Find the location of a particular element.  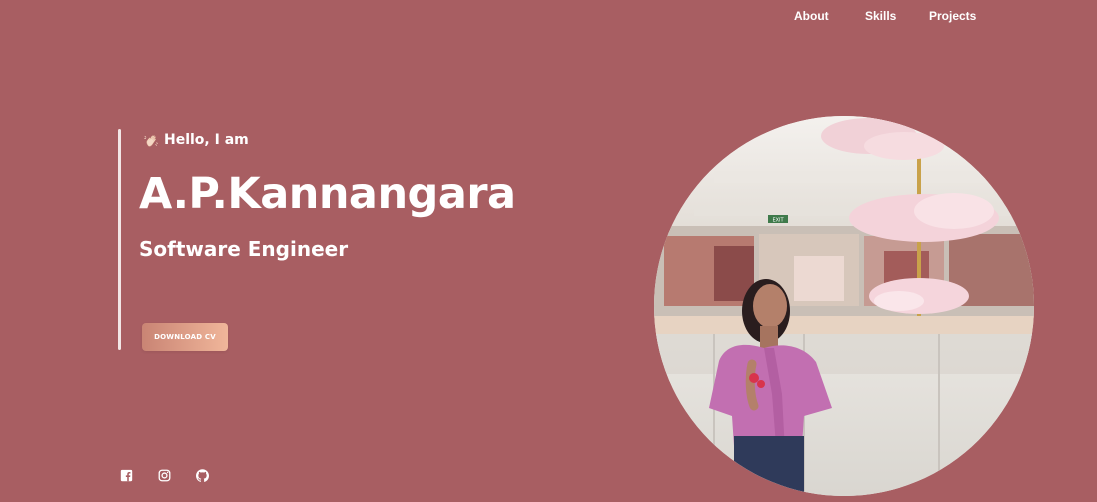

download-cv-button: DOWNLOAD CV is located at coordinates (185, 337).